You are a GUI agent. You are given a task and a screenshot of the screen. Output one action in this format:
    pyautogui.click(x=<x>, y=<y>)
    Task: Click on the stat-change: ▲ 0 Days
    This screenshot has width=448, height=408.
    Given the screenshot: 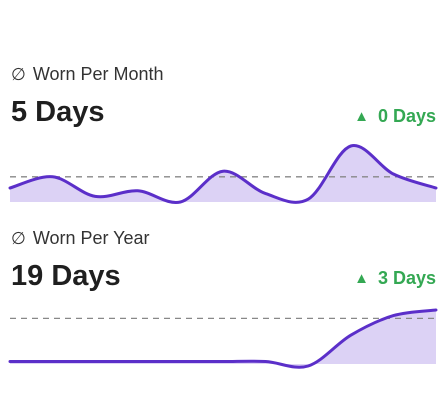 What is the action you would take?
    pyautogui.click(x=395, y=116)
    